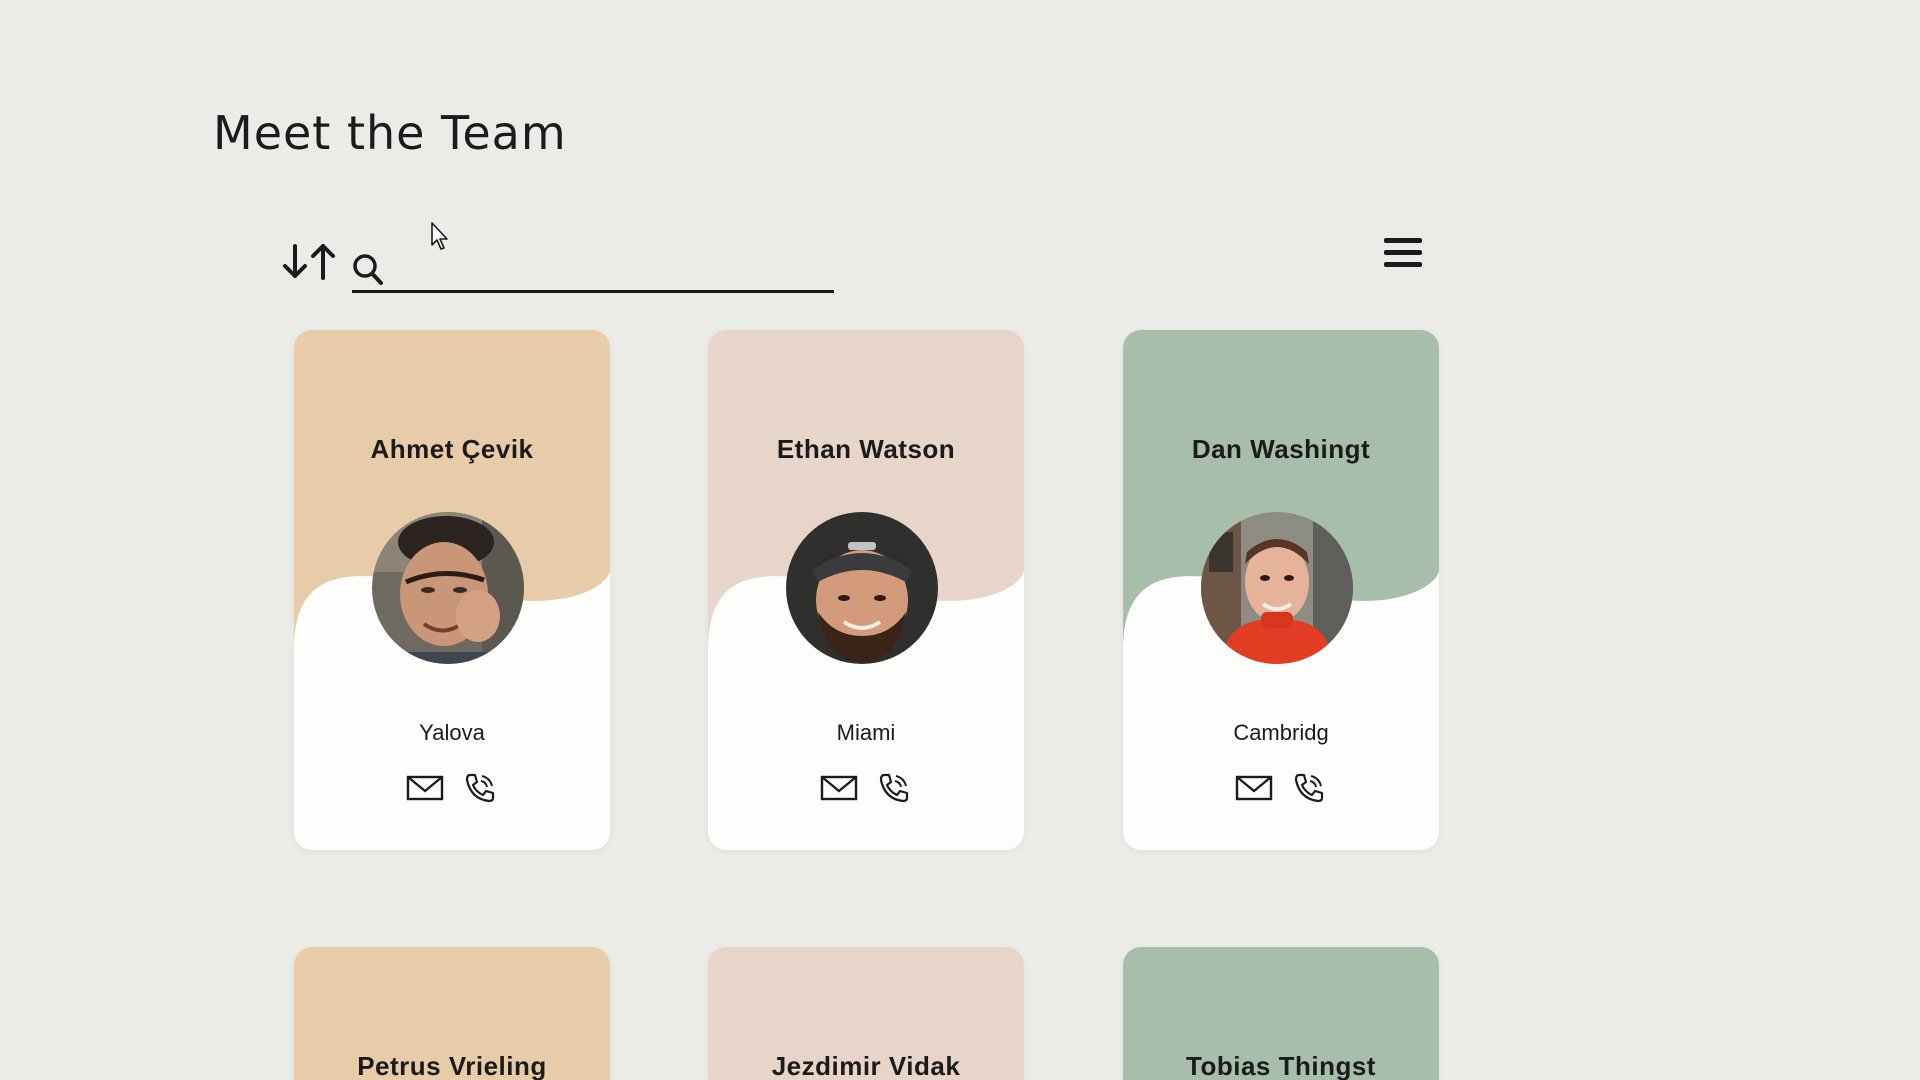 Image resolution: width=1920 pixels, height=1080 pixels. Describe the element at coordinates (1281, 732) in the screenshot. I see `member-city: Cambridg` at that location.